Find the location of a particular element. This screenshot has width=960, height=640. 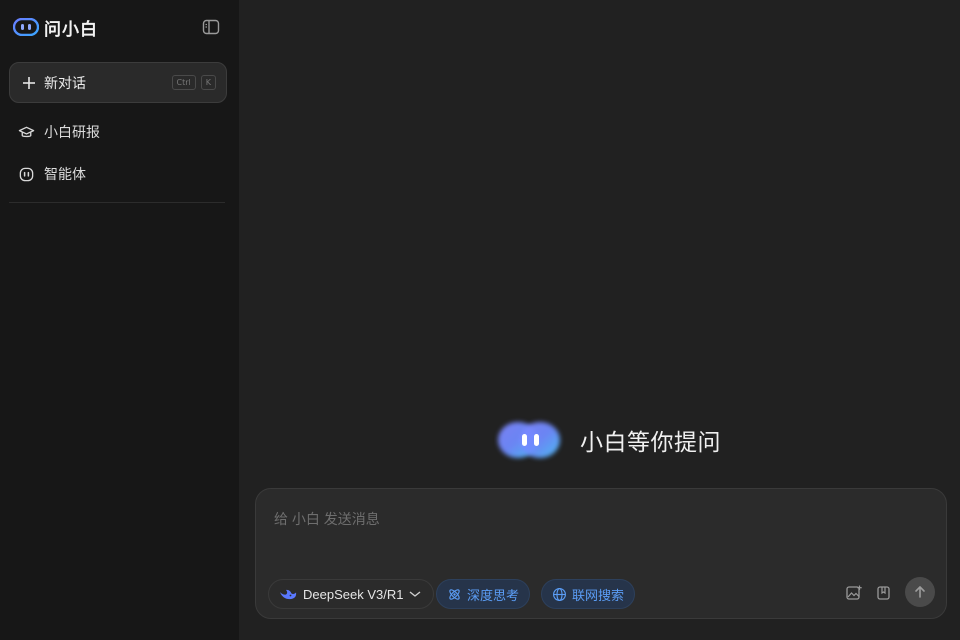

sidebar-item-label: 智能体 is located at coordinates (65, 174).